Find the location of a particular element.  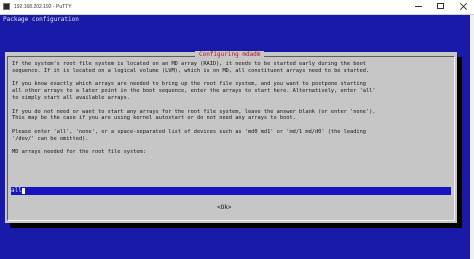

minimize-button is located at coordinates (419, 7).